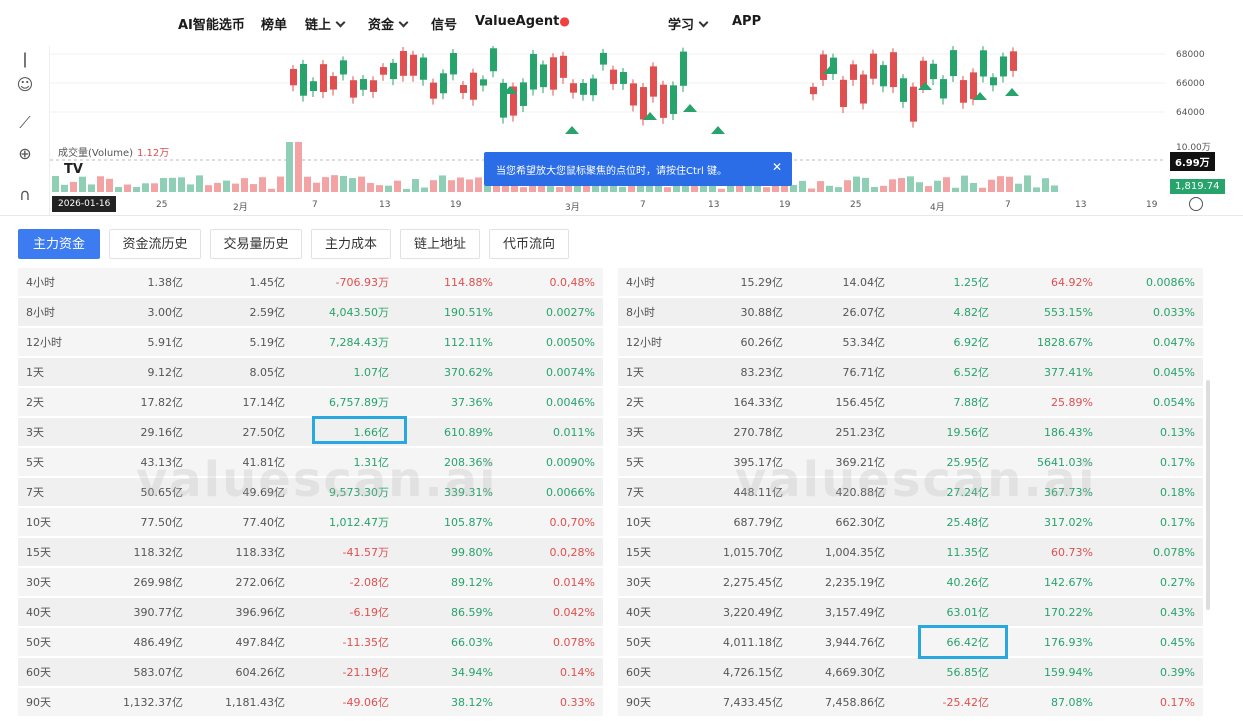 This screenshot has height=721, width=1243. What do you see at coordinates (25, 195) in the screenshot?
I see `magnet-icon: ∩` at bounding box center [25, 195].